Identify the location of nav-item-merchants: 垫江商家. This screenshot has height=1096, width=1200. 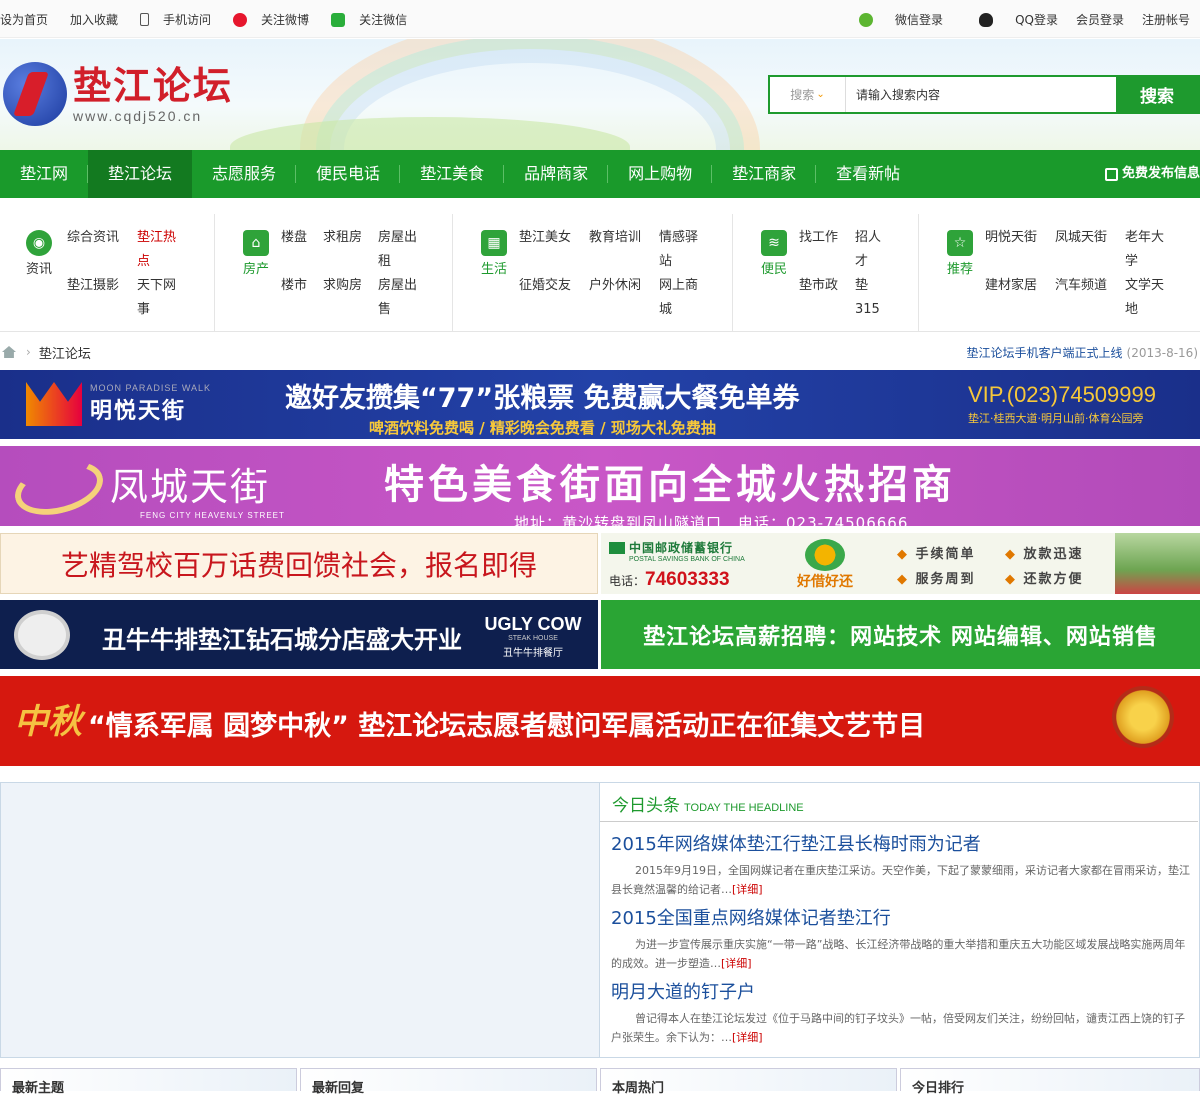
(764, 174).